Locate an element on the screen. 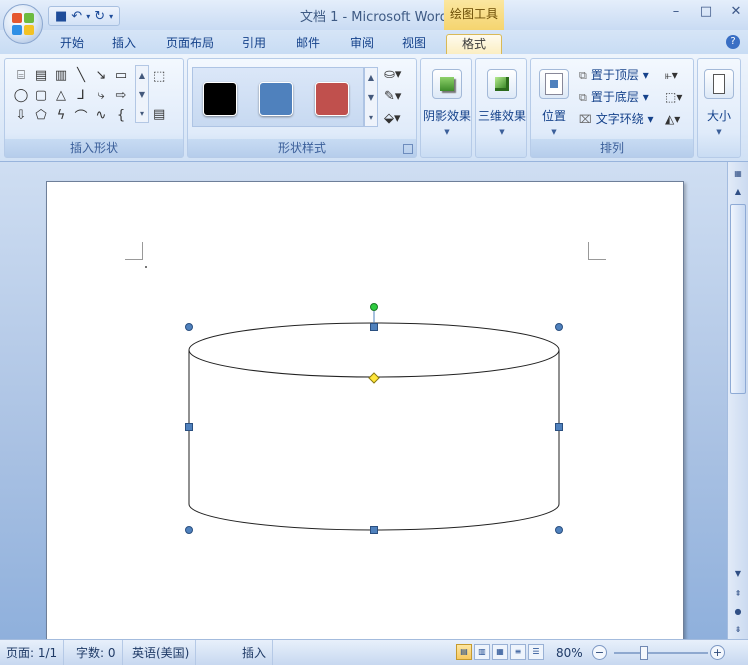  minimize-icon: – is located at coordinates (676, 11).